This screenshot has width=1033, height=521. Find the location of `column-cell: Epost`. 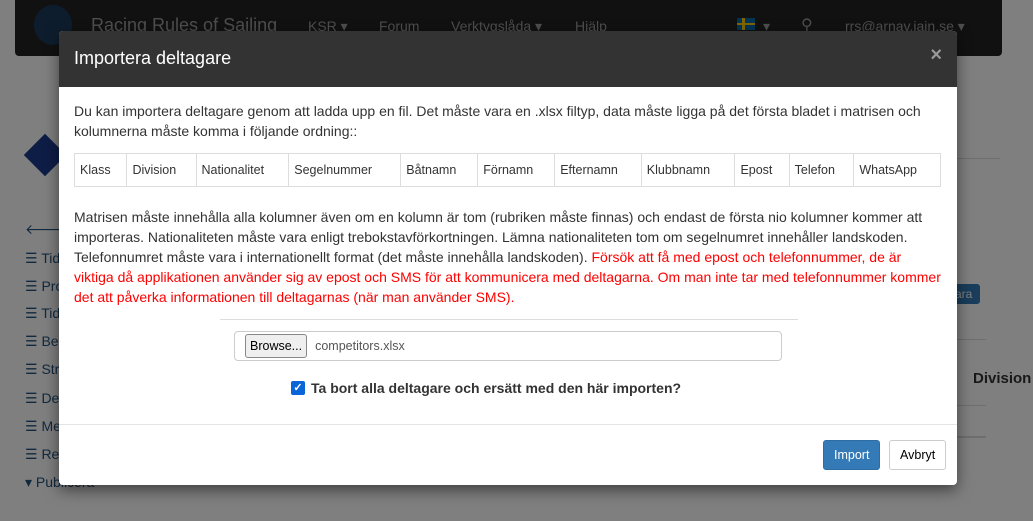

column-cell: Epost is located at coordinates (762, 170).